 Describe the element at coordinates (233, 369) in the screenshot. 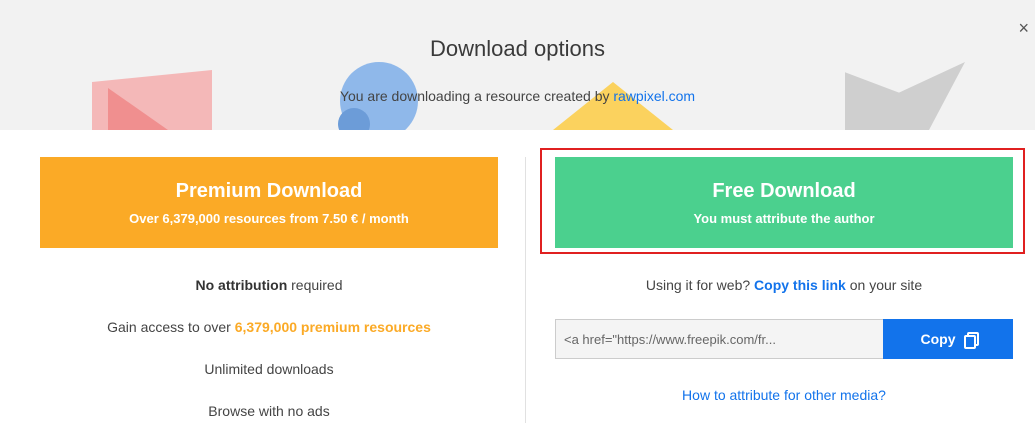

I see `feature-bold: Unlimited` at that location.